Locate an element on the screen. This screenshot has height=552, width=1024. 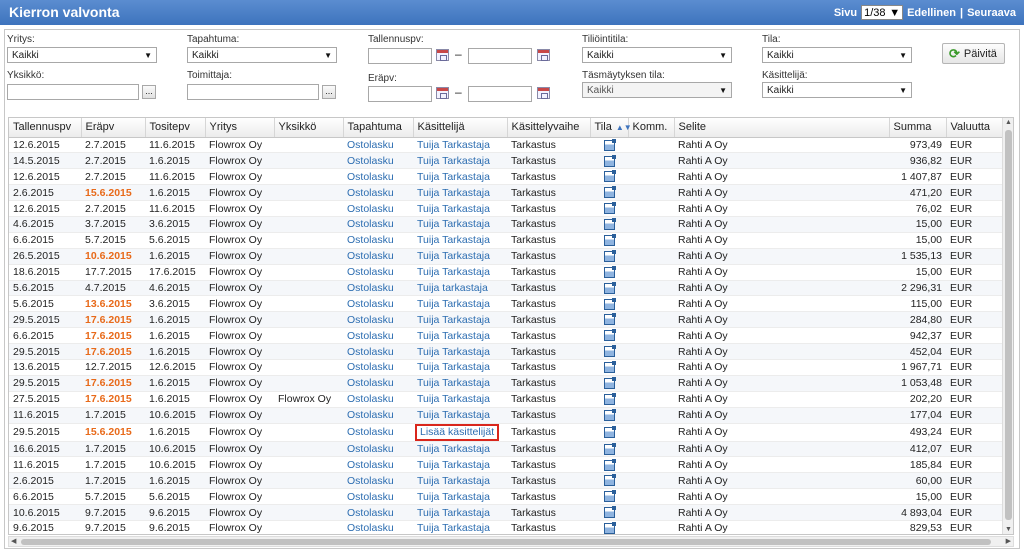
column-header-tositepv: Tositepv is located at coordinates (175, 128).